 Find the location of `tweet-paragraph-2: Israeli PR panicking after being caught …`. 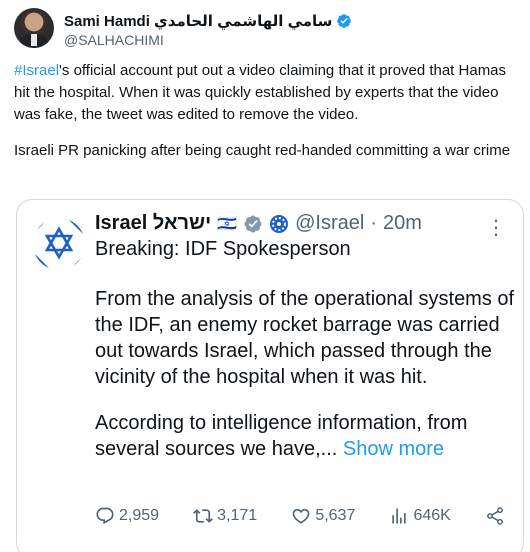

tweet-paragraph-2: Israeli PR panicking after being caught … is located at coordinates (262, 150).